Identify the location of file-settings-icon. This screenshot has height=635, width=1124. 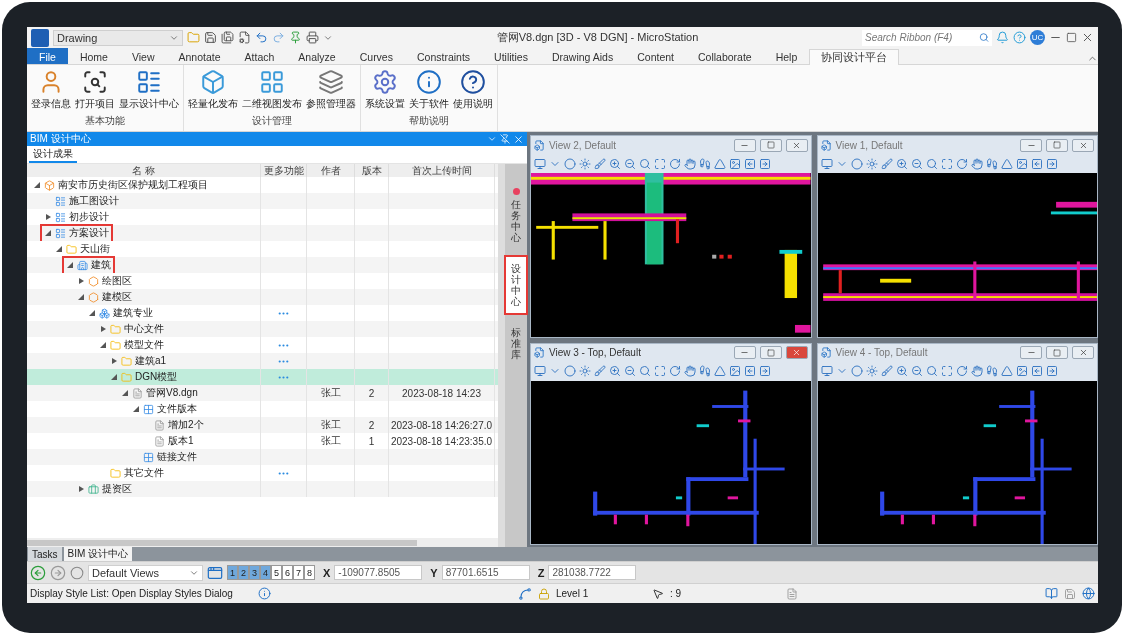
(244, 37).